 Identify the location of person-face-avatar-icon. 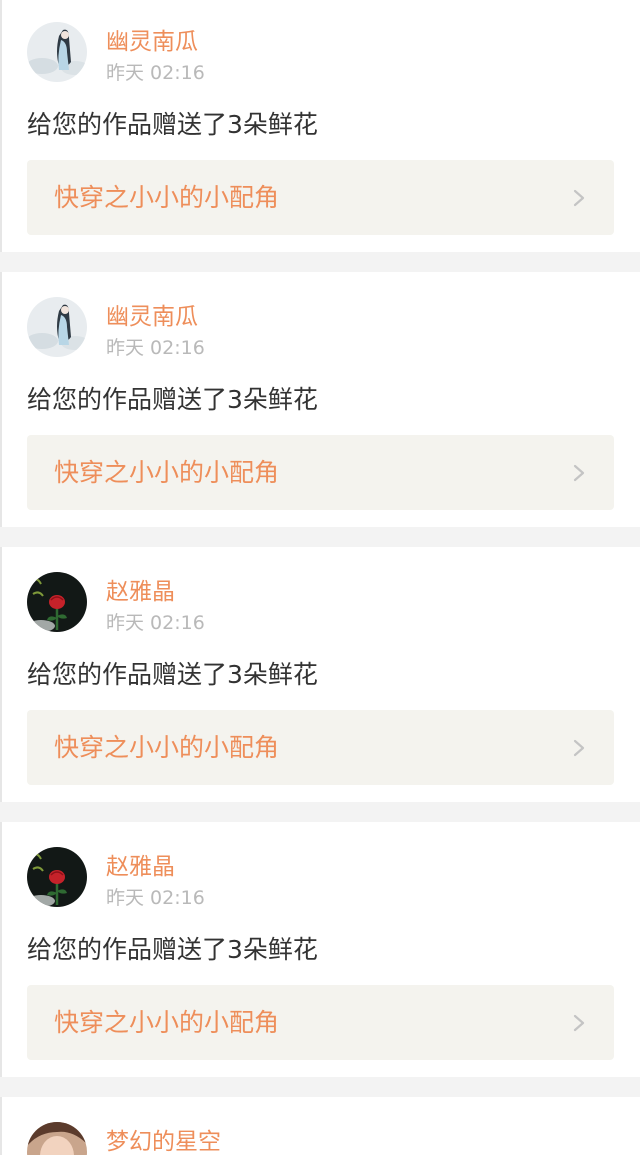
(57, 1138).